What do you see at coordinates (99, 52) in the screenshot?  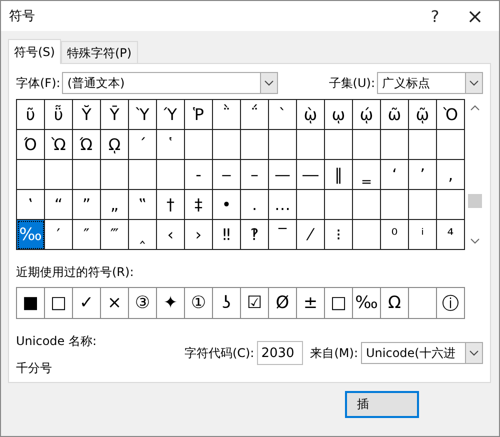 I see `tab: 特殊字符(P)` at bounding box center [99, 52].